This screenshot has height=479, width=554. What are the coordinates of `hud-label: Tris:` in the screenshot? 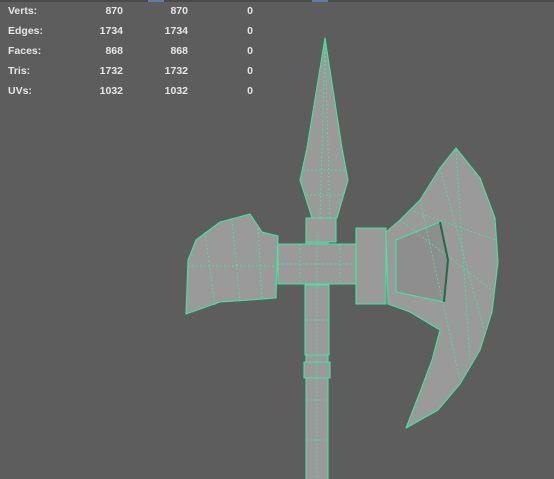 It's located at (19, 71).